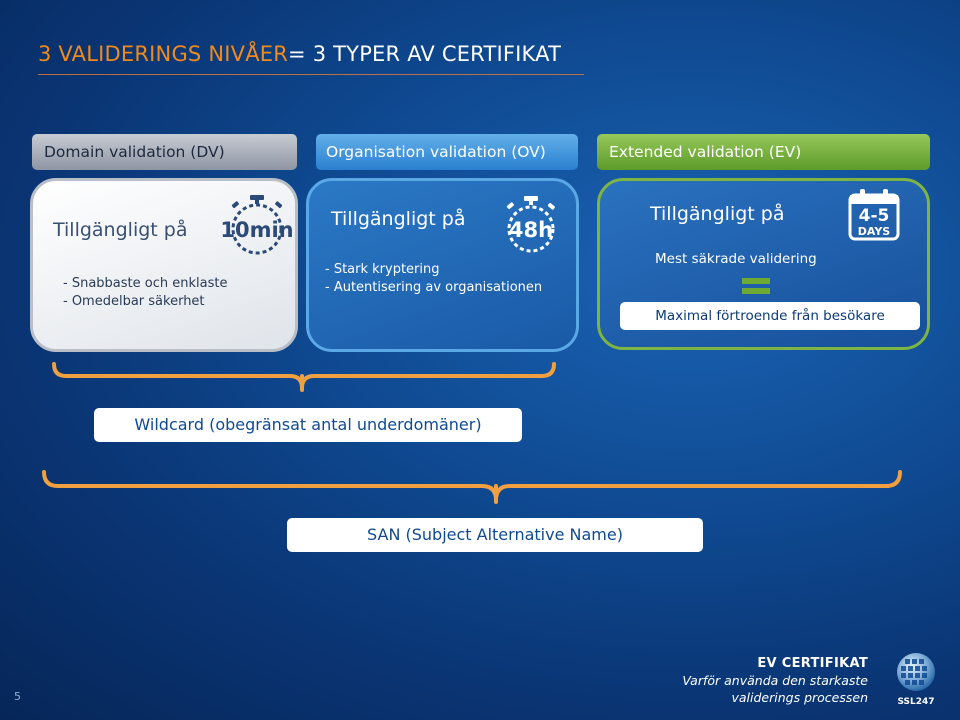 This screenshot has width=960, height=720. What do you see at coordinates (17, 696) in the screenshot?
I see `page-number: 5` at bounding box center [17, 696].